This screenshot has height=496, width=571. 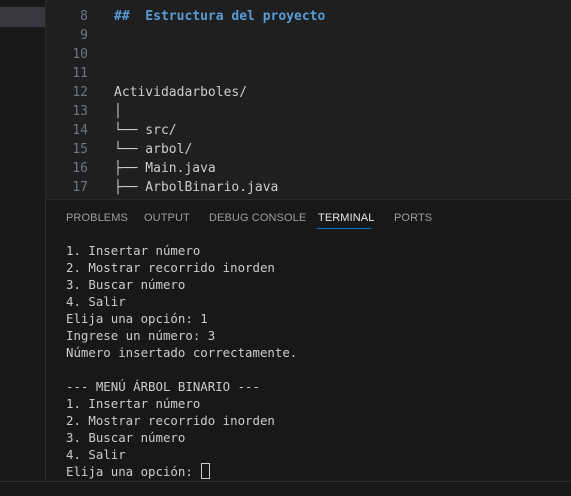 What do you see at coordinates (80, 187) in the screenshot?
I see `line-number: 17` at bounding box center [80, 187].